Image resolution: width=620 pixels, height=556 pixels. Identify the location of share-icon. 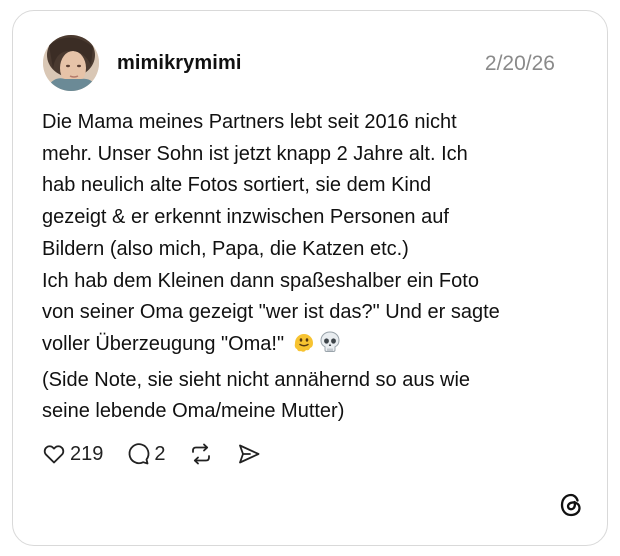
(249, 454).